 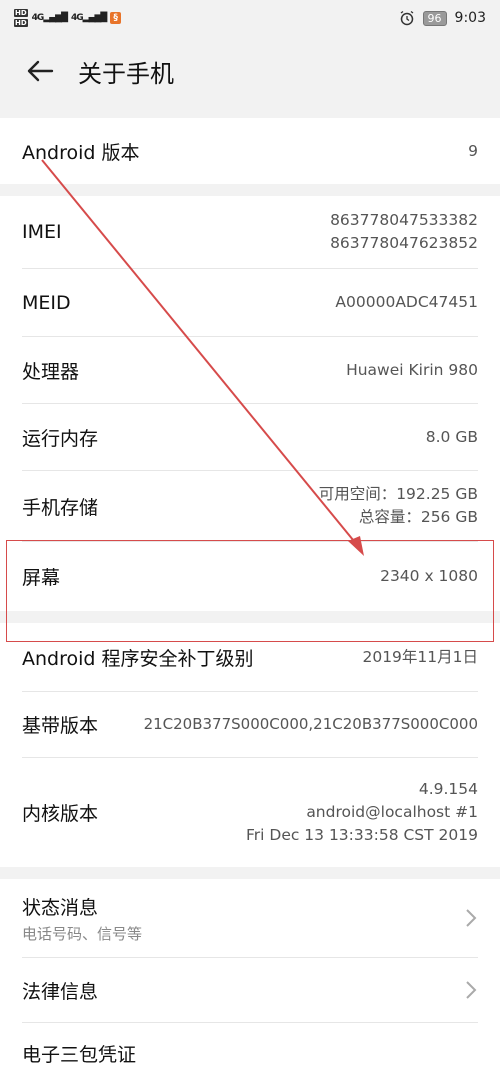 What do you see at coordinates (310, 724) in the screenshot?
I see `baseband-value: 21C20B377S000C000,21C20B377S000C000` at bounding box center [310, 724].